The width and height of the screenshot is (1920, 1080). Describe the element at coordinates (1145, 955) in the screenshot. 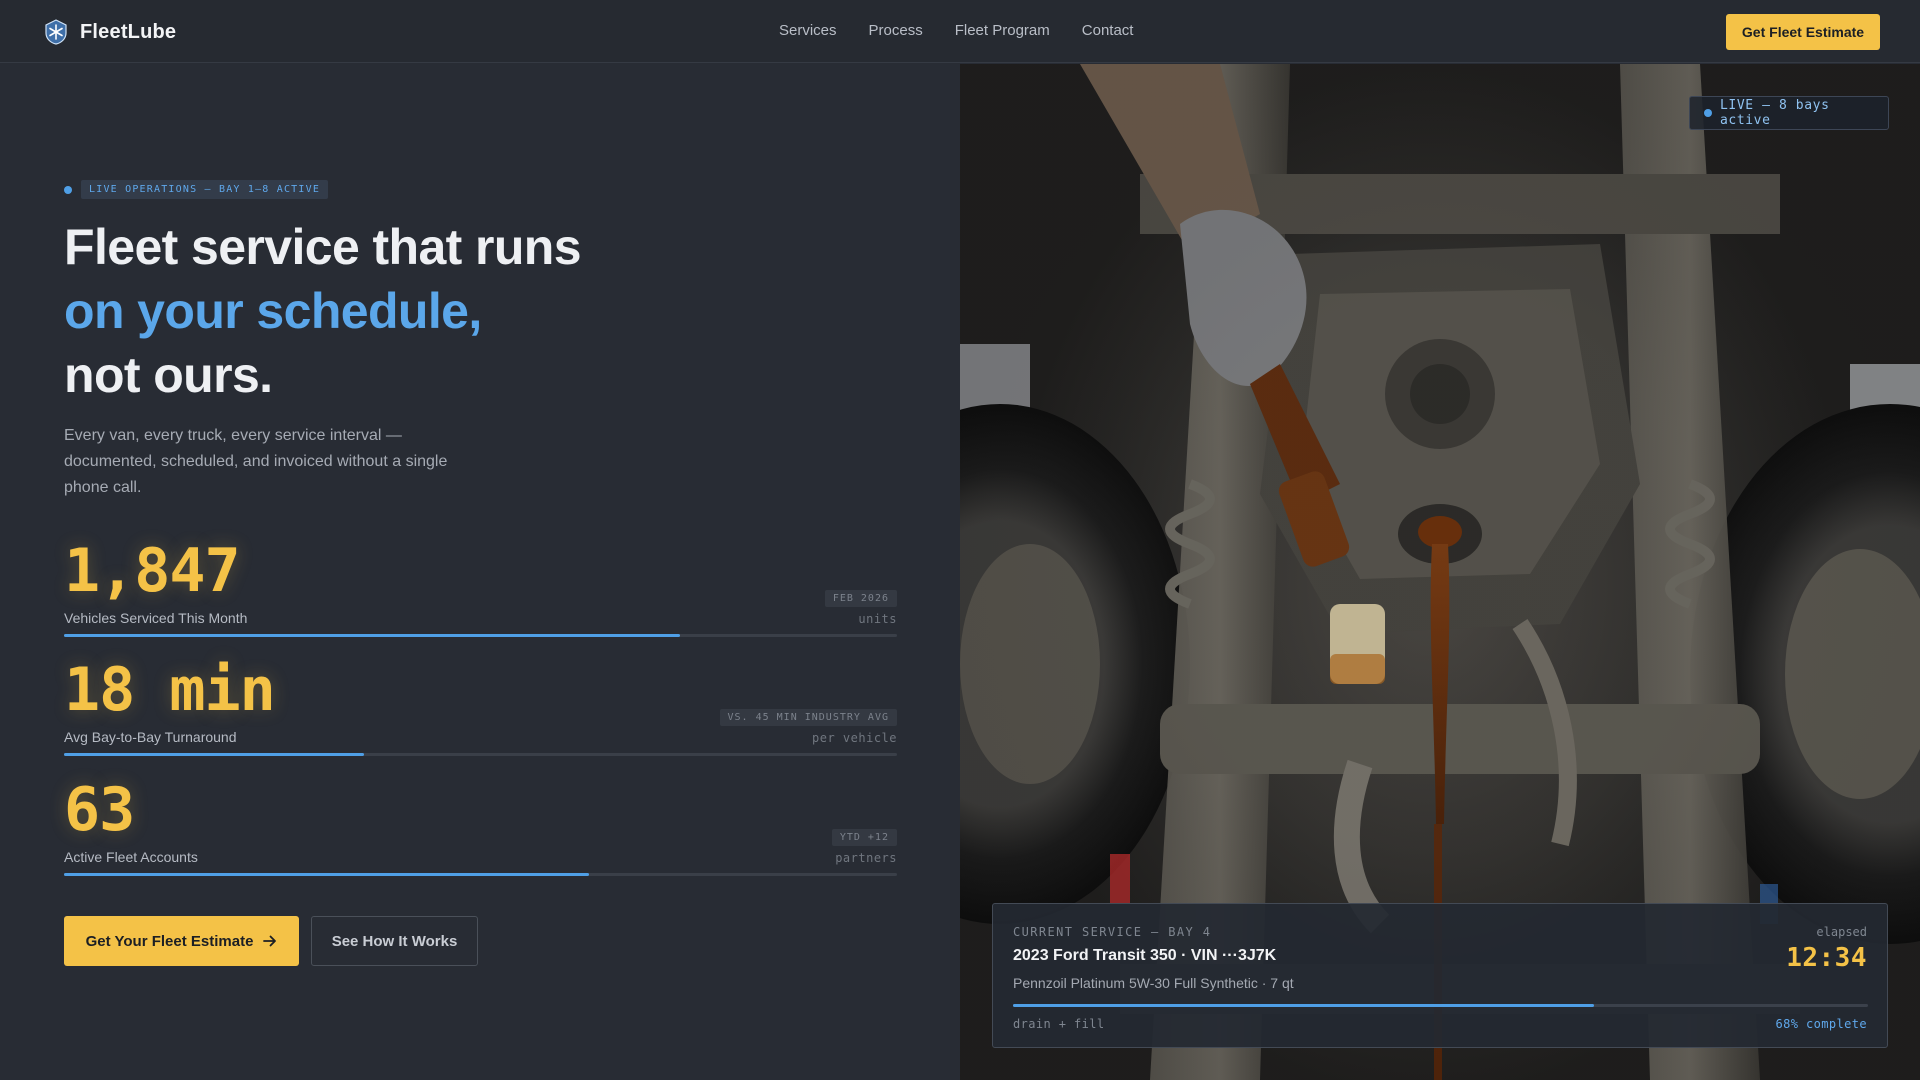

I see `service-vehicle: 2023 Ford Transit 350 · VIN ···3J7K` at that location.